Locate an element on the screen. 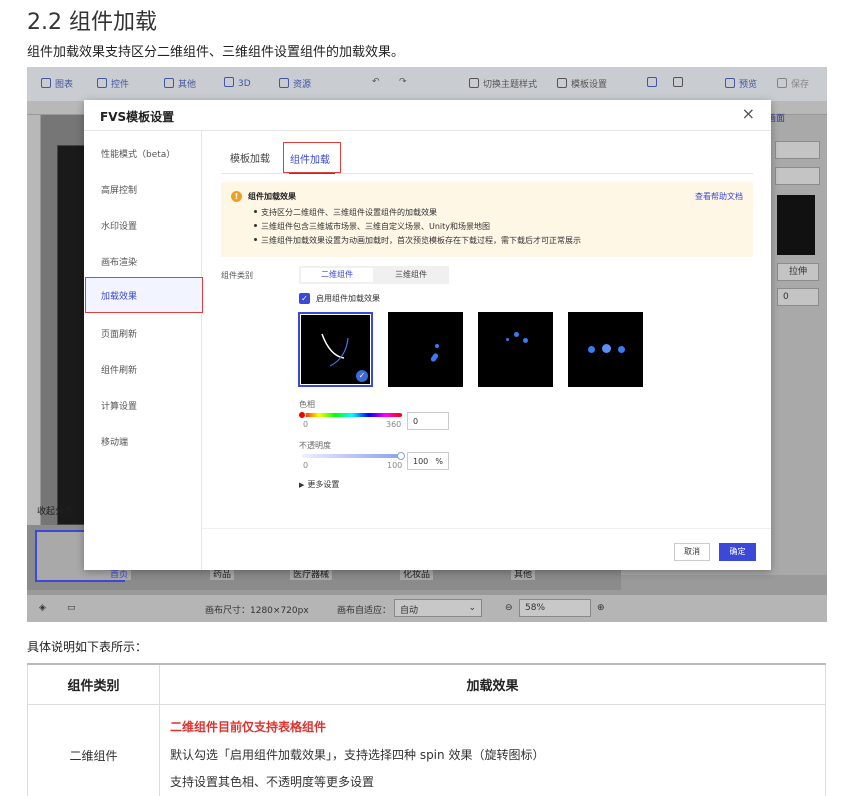 The image size is (868, 796). tab-component-loading-label: 组件加载 is located at coordinates (310, 160).